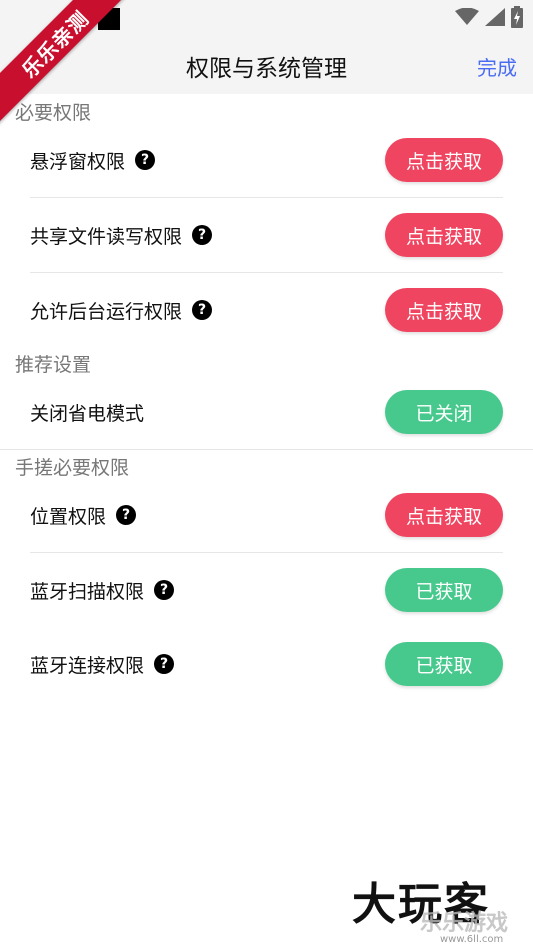  What do you see at coordinates (266, 664) in the screenshot?
I see `permission-row-bluetooth-connect: 蓝牙连接权限 ? 已获取` at bounding box center [266, 664].